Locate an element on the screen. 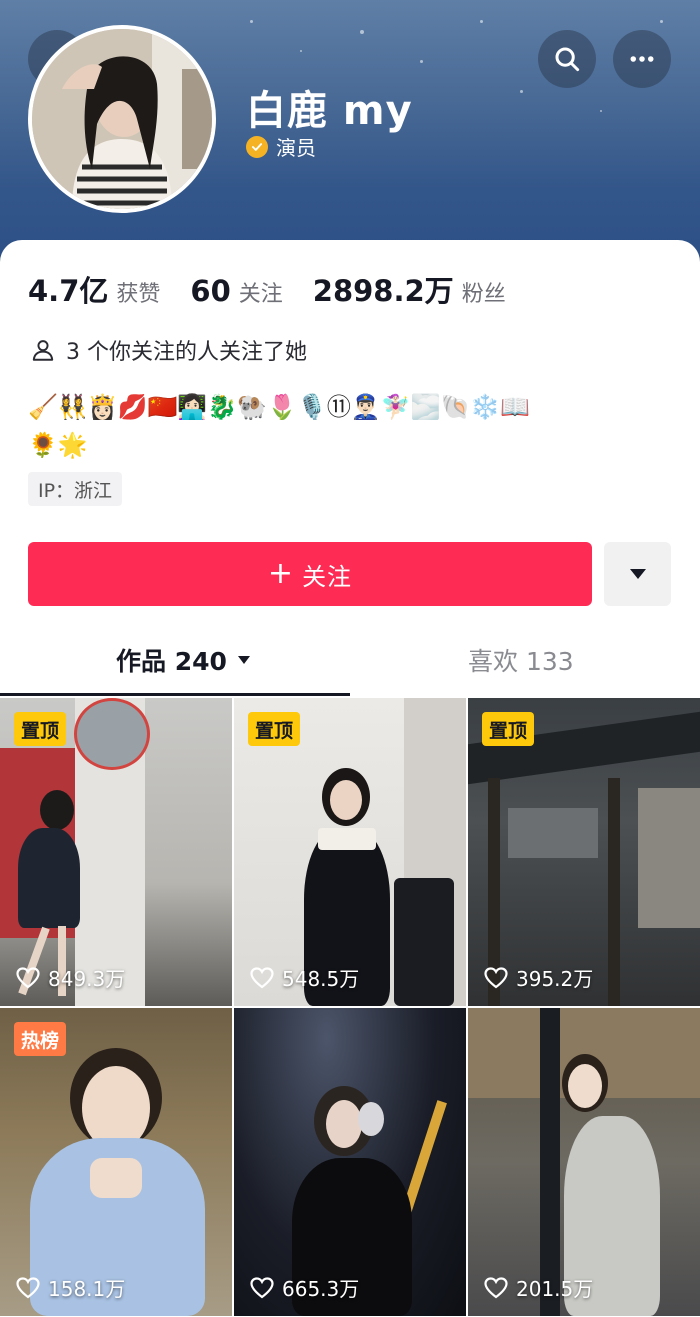  avatar is located at coordinates (122, 119).